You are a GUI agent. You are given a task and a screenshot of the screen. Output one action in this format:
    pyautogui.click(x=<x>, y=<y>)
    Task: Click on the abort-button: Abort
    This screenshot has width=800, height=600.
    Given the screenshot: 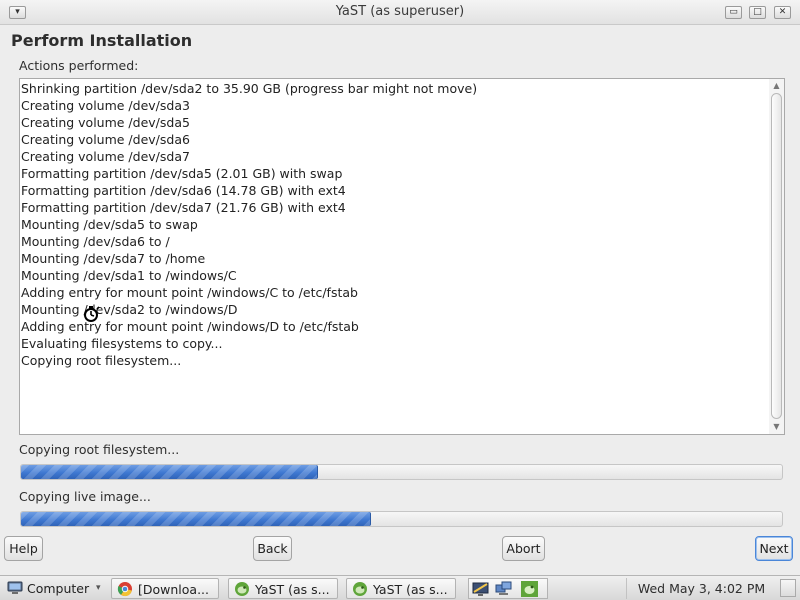 What is the action you would take?
    pyautogui.click(x=523, y=548)
    